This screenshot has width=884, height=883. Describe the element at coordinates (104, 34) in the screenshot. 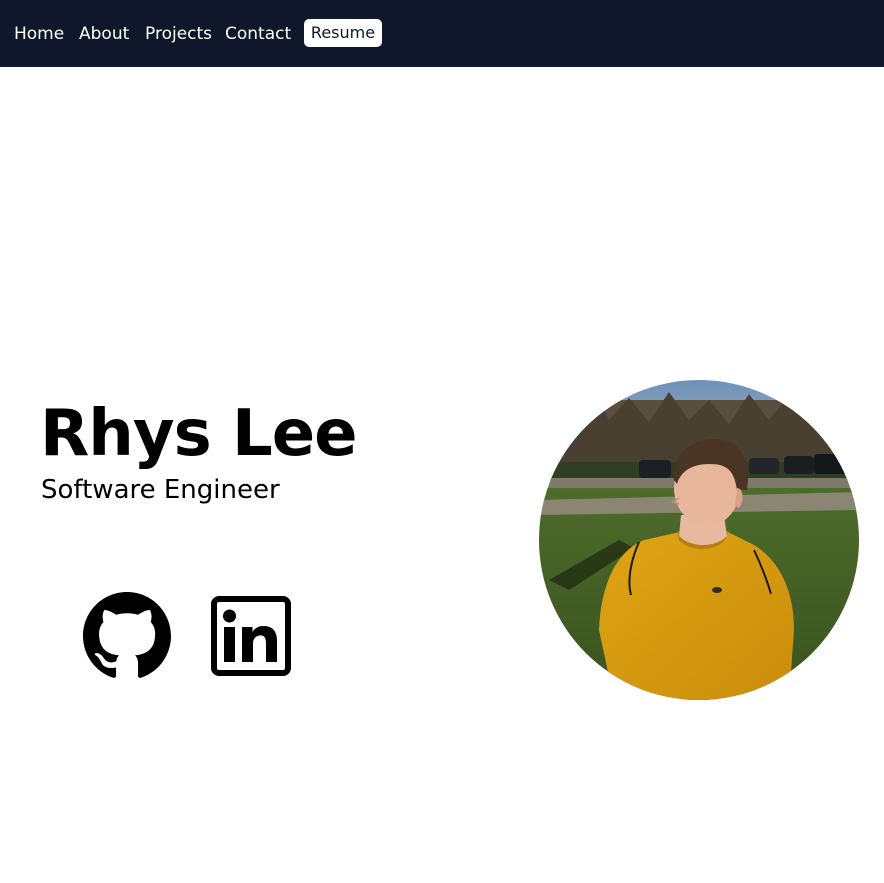

I see `nav-about-link: About` at that location.